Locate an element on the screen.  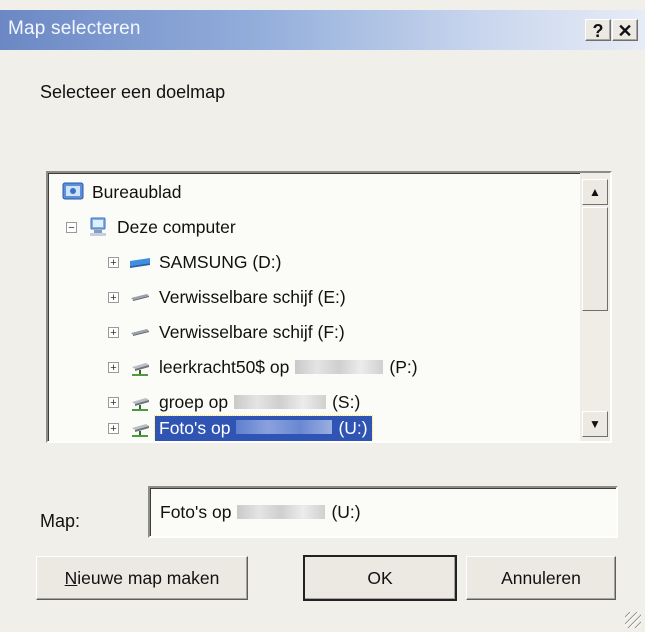
tree-scrollbar: ▲ ▼ is located at coordinates (595, 307).